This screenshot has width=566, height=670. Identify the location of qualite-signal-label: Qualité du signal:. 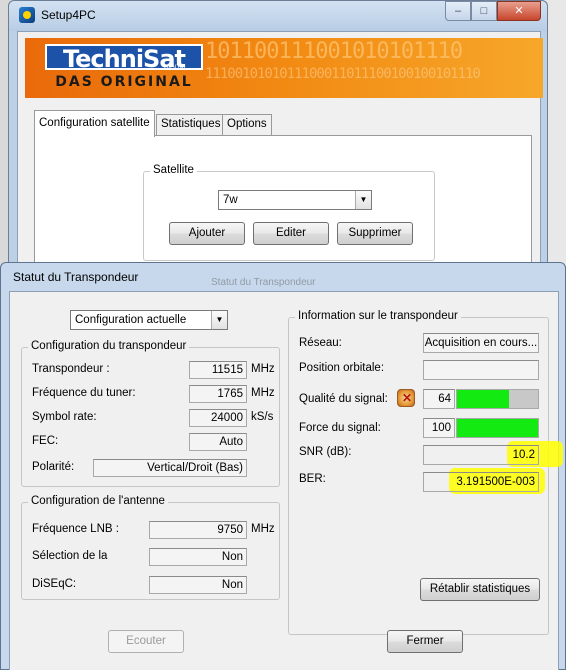
(343, 399).